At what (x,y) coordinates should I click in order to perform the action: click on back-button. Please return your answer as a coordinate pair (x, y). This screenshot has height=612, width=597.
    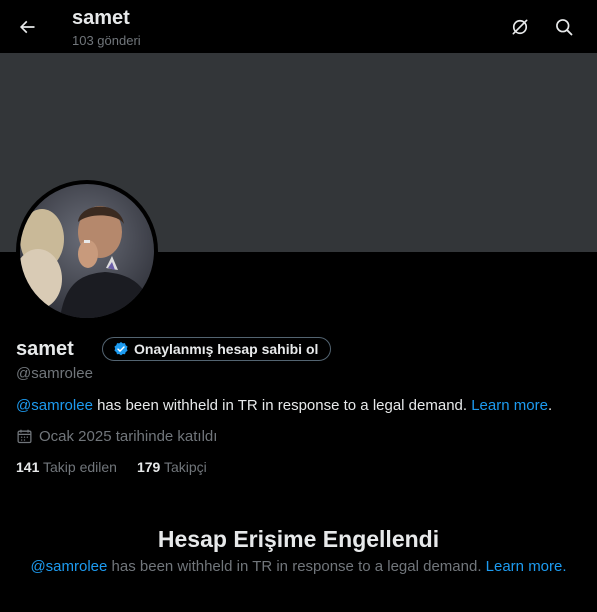
    Looking at the image, I should click on (27, 27).